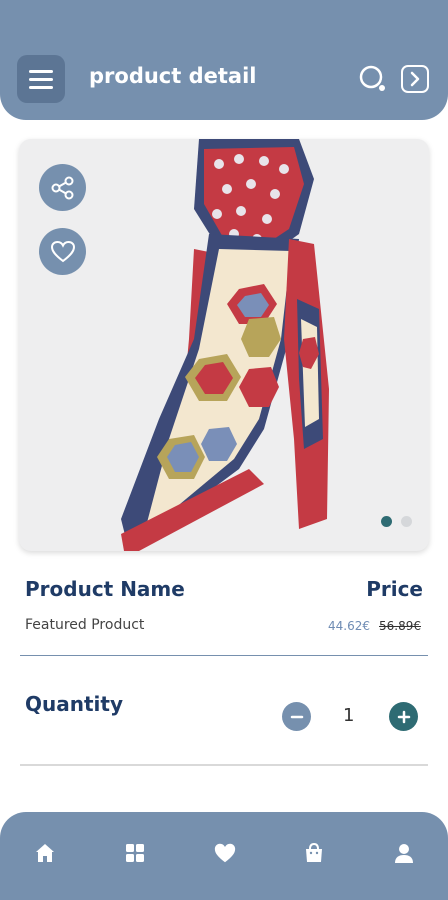  What do you see at coordinates (415, 79) in the screenshot?
I see `arrow-right-icon` at bounding box center [415, 79].